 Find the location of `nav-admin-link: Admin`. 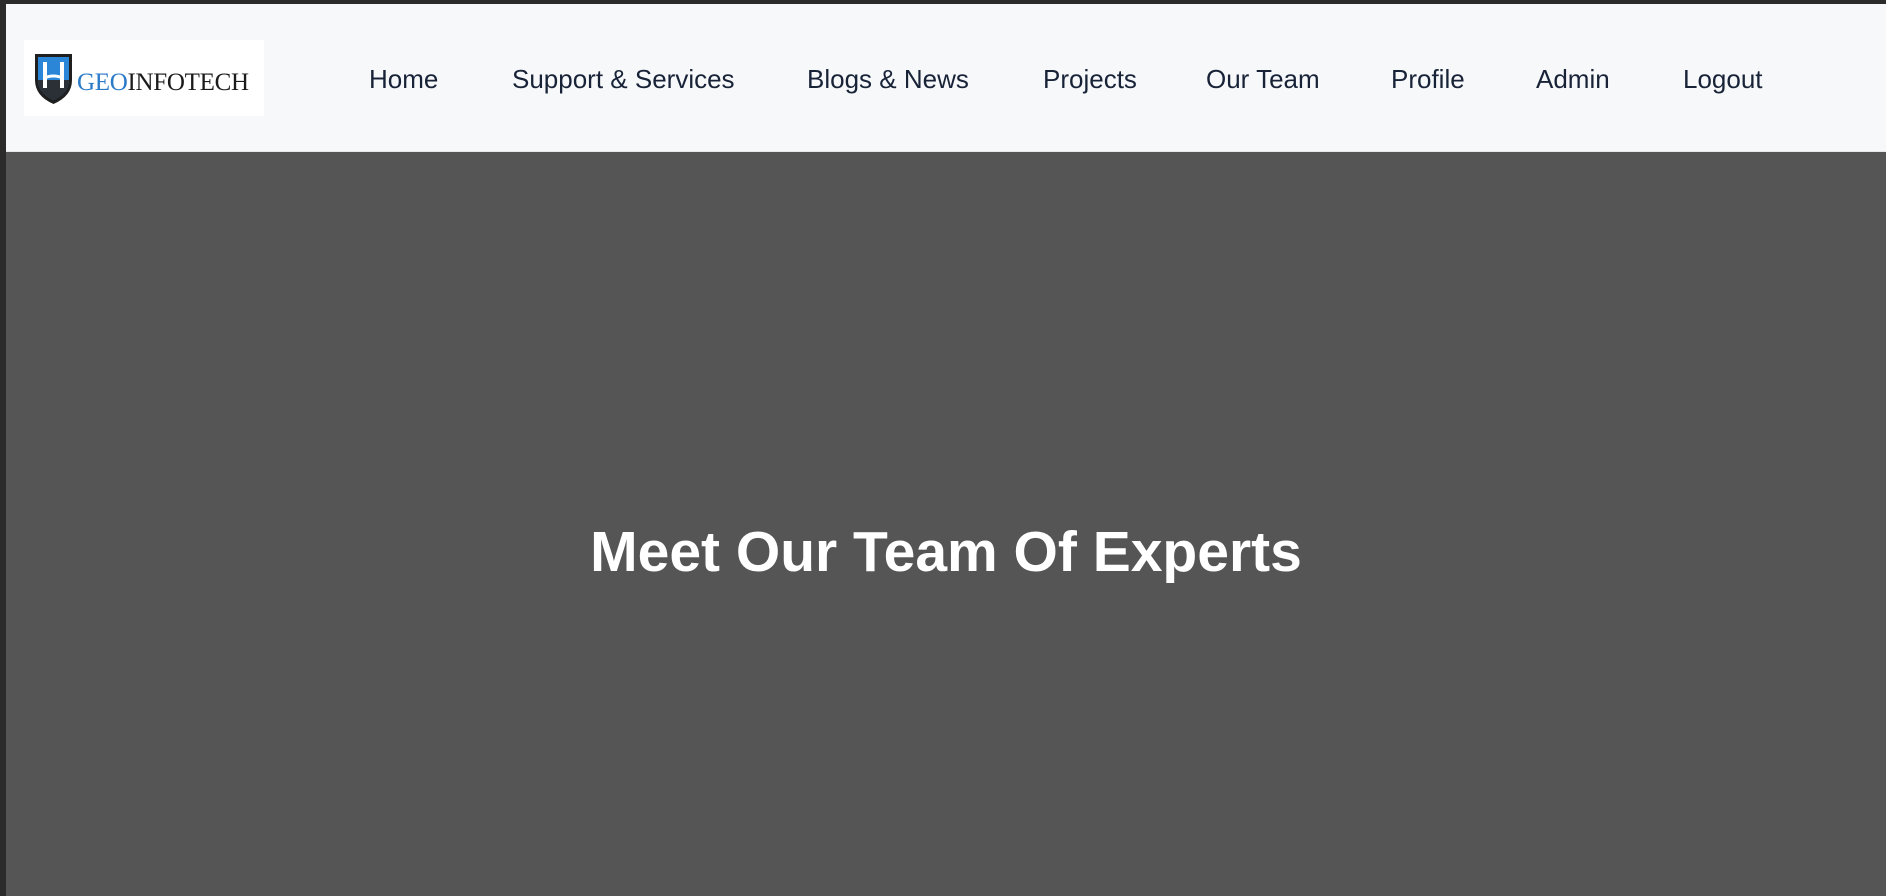

nav-admin-link: Admin is located at coordinates (1573, 79).